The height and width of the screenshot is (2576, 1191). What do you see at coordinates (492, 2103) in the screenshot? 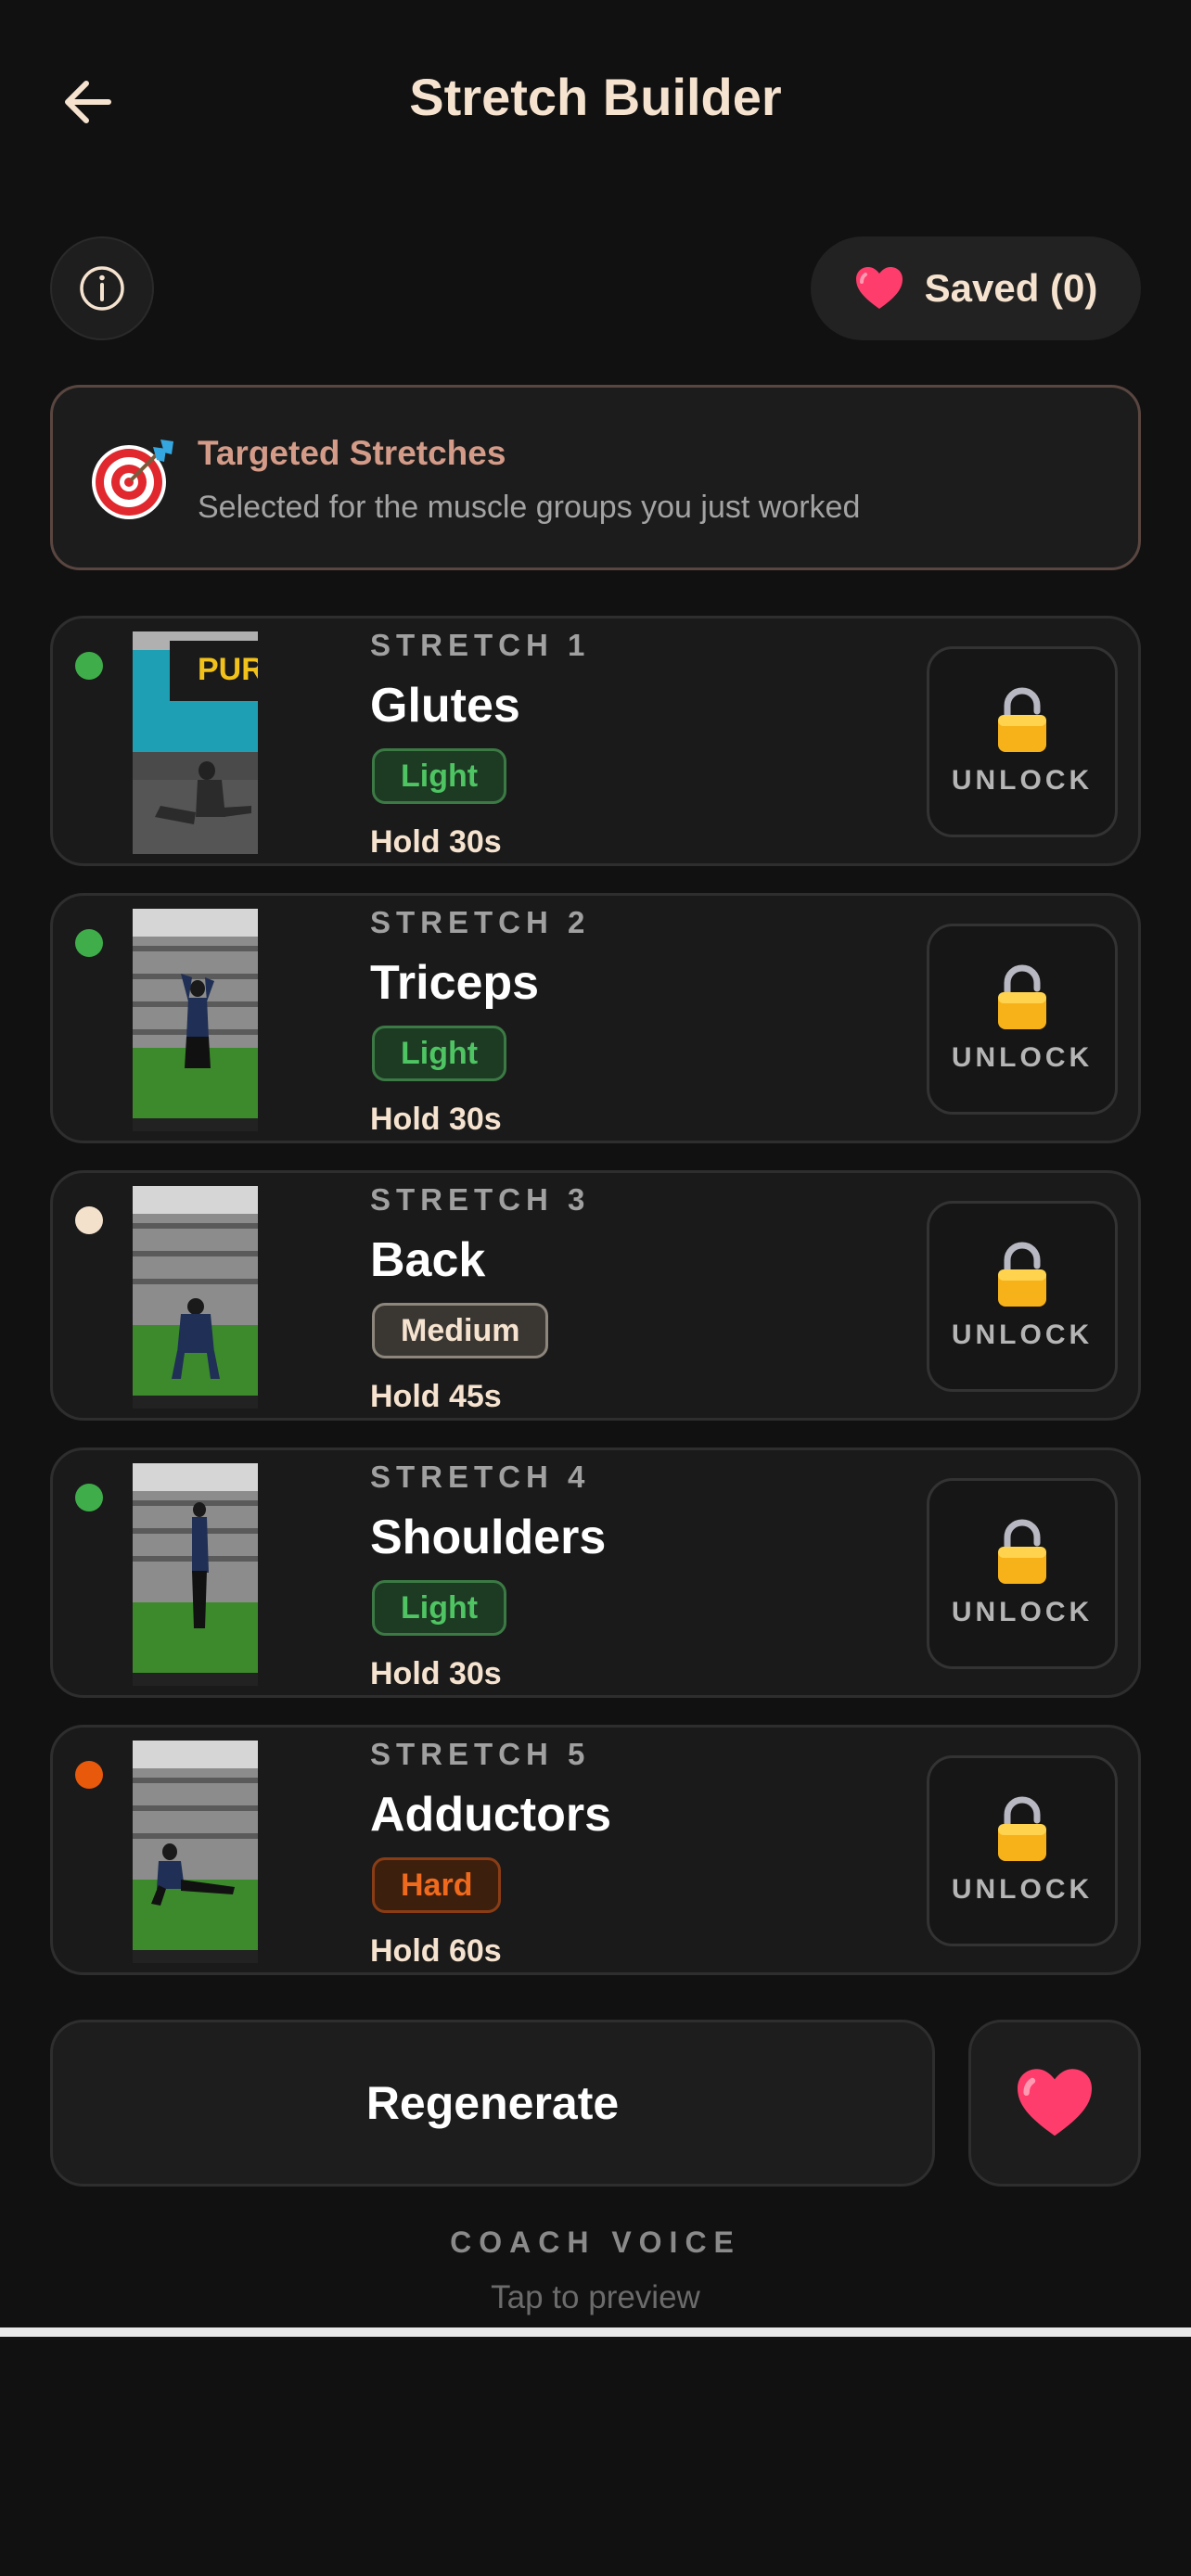
I see `regenerate-button: Regenerate` at bounding box center [492, 2103].